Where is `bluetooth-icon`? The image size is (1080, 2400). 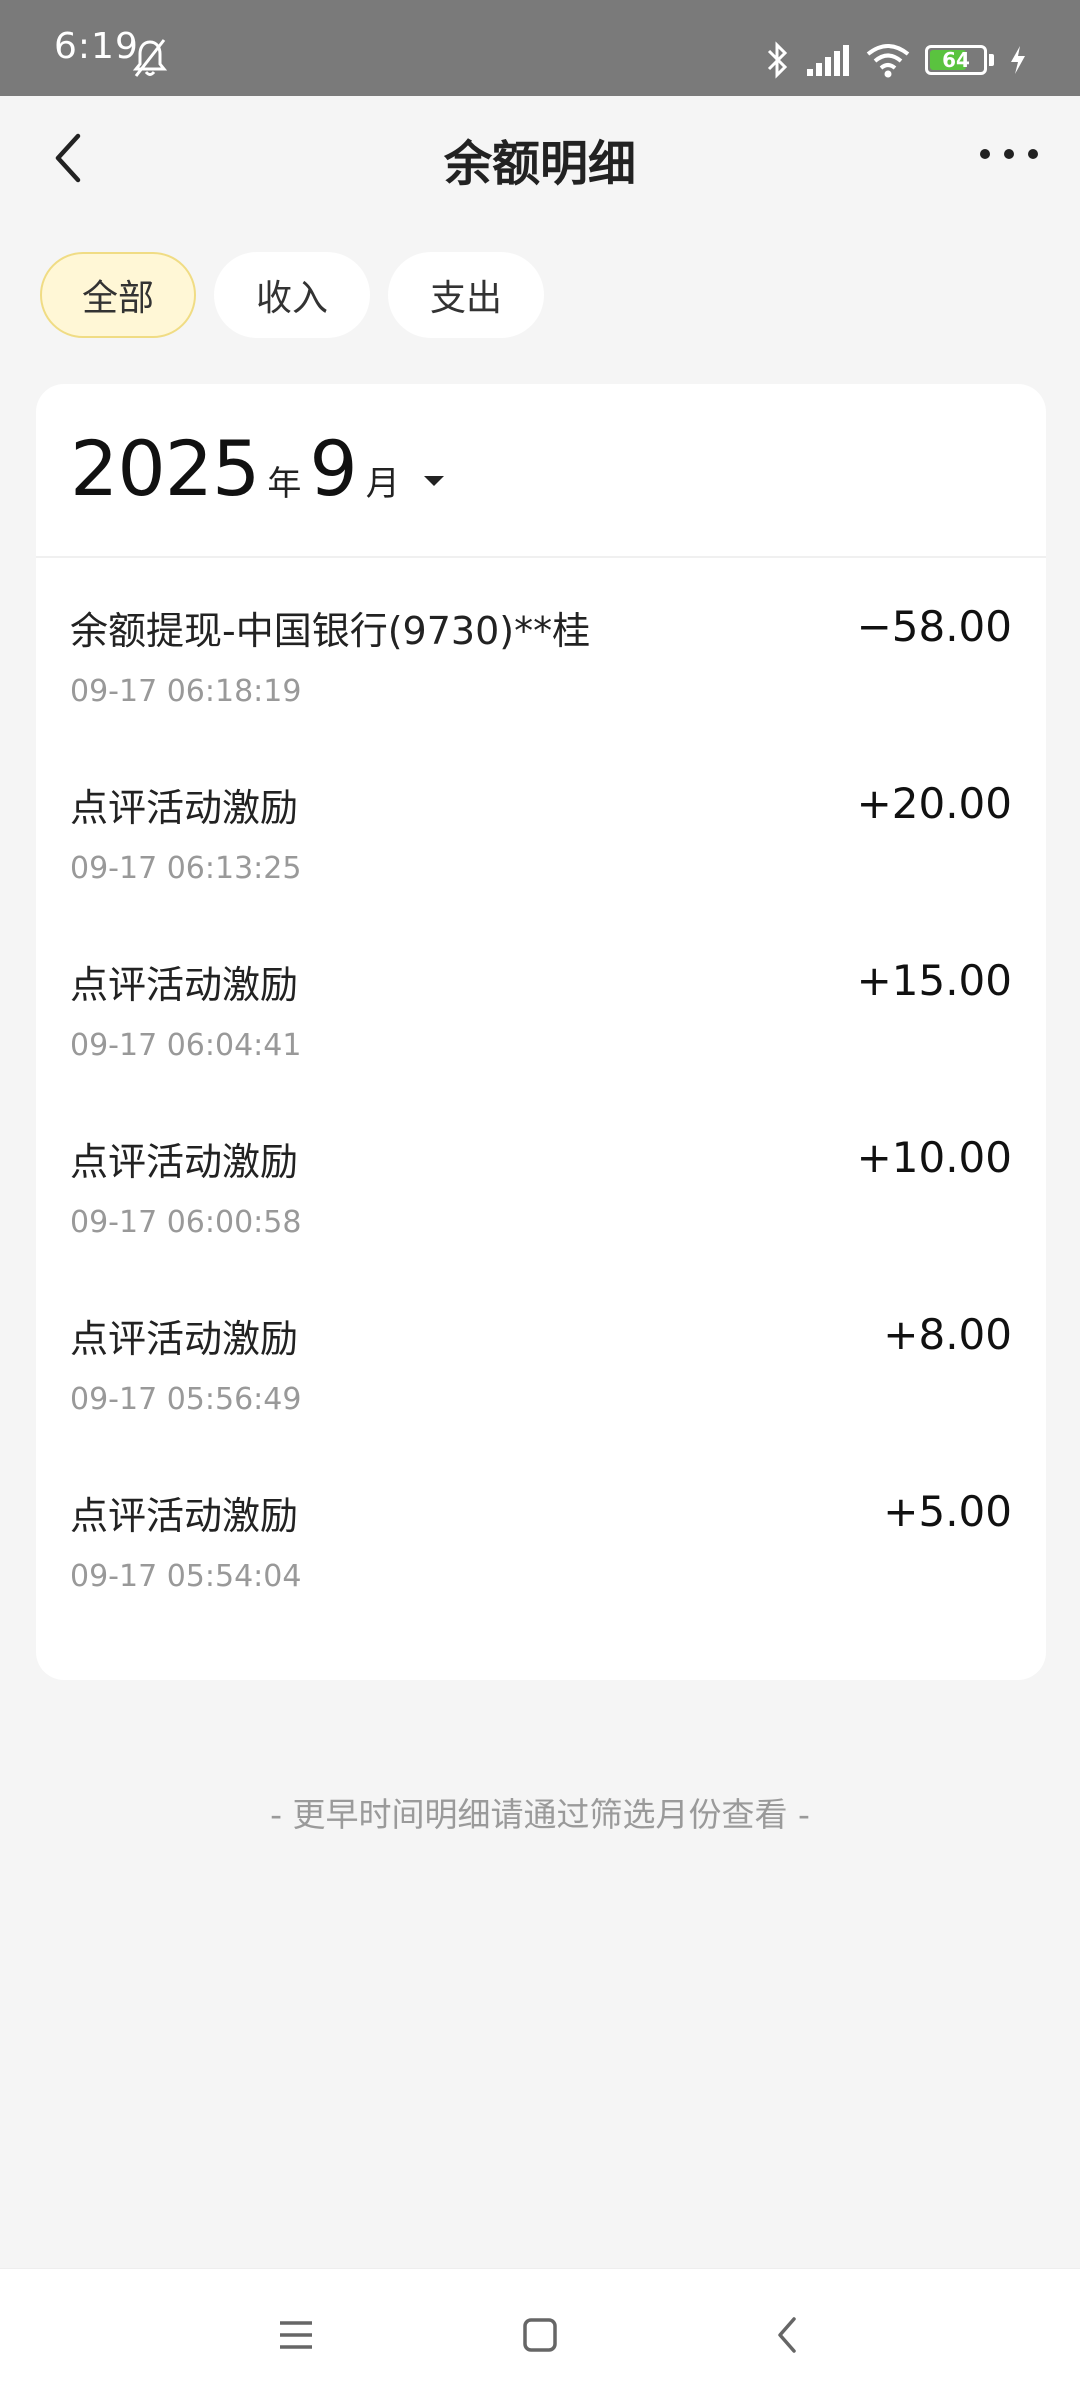
bluetooth-icon is located at coordinates (777, 60).